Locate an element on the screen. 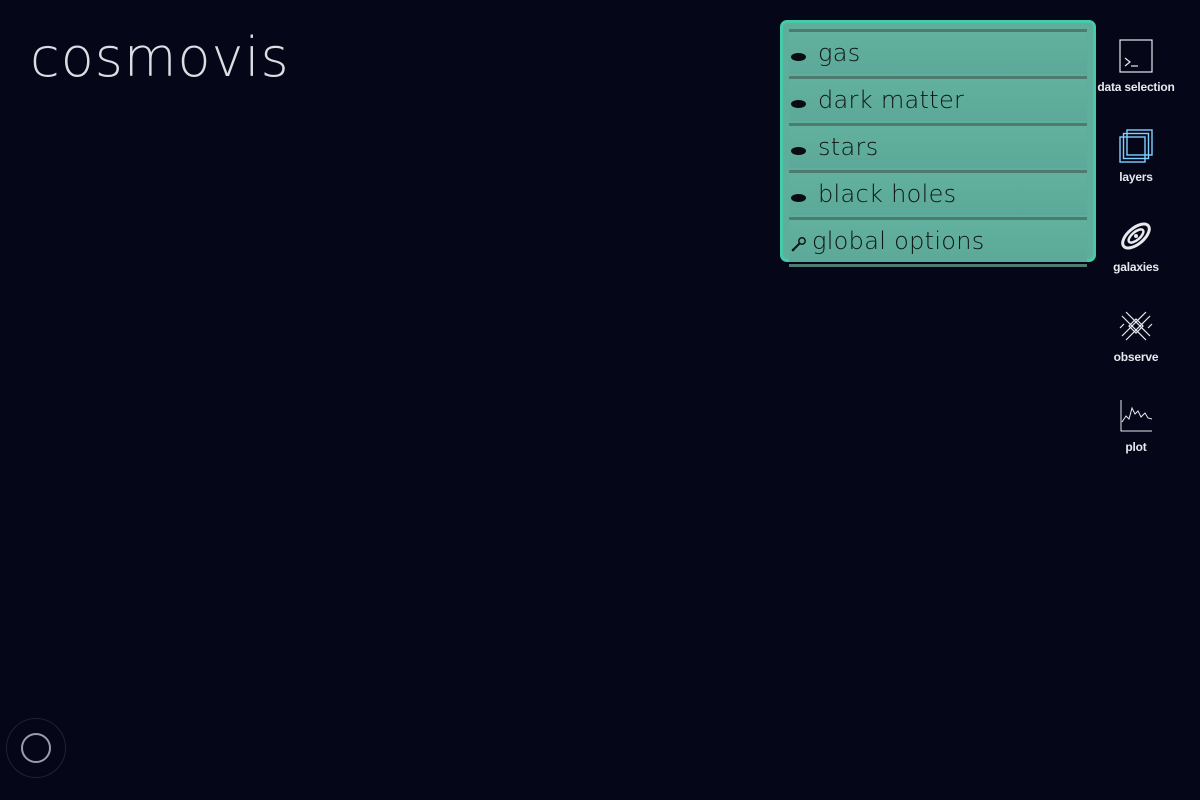  layer-label: gas is located at coordinates (839, 53).